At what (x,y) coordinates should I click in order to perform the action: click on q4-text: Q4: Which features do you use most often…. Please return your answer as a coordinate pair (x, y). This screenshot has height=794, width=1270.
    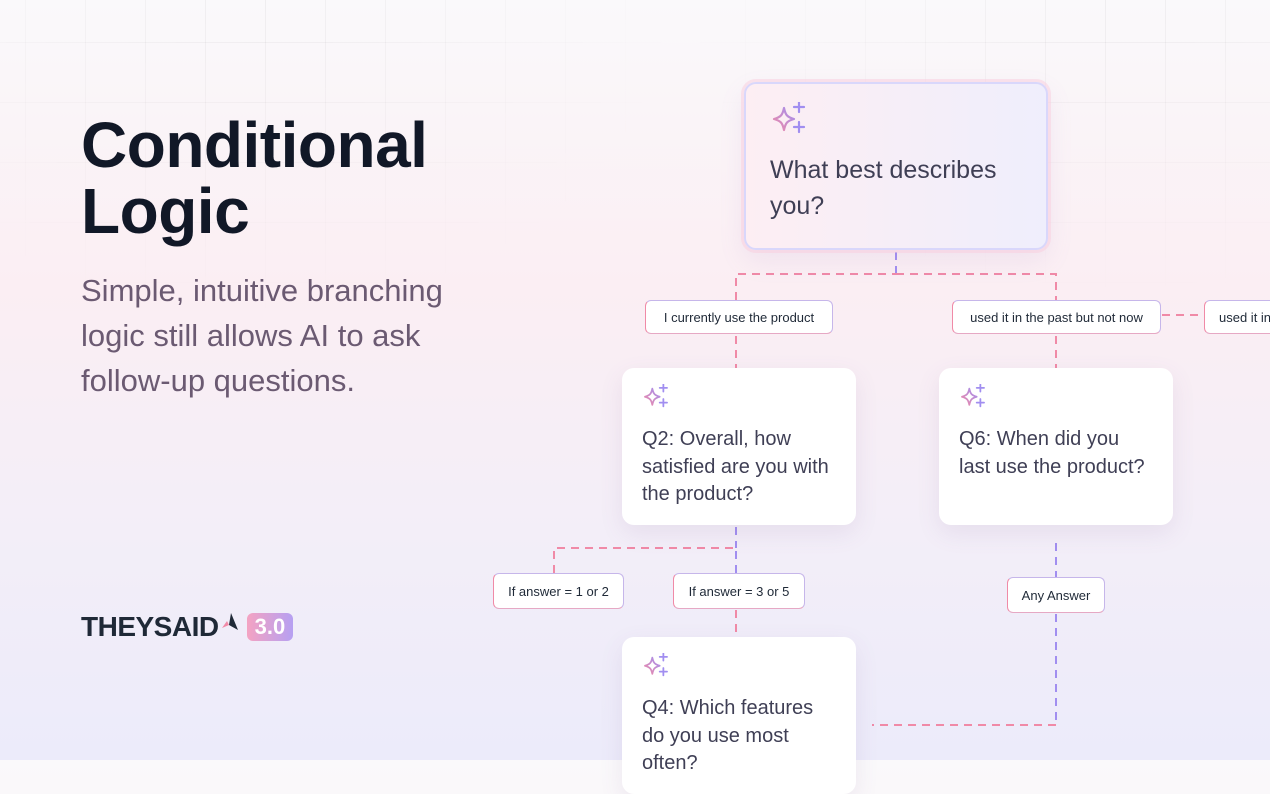
    Looking at the image, I should click on (728, 735).